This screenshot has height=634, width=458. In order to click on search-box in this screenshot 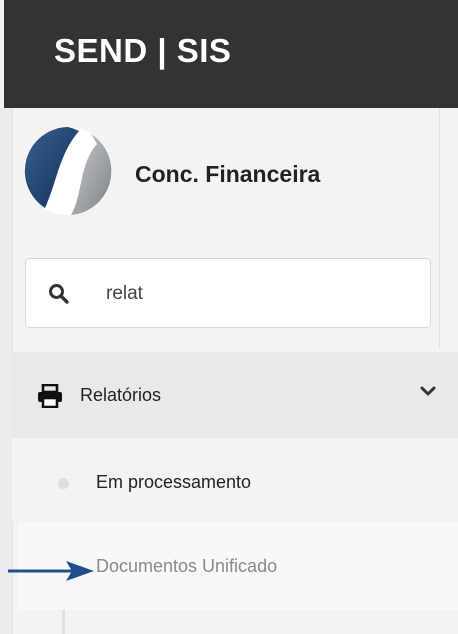, I will do `click(228, 293)`.